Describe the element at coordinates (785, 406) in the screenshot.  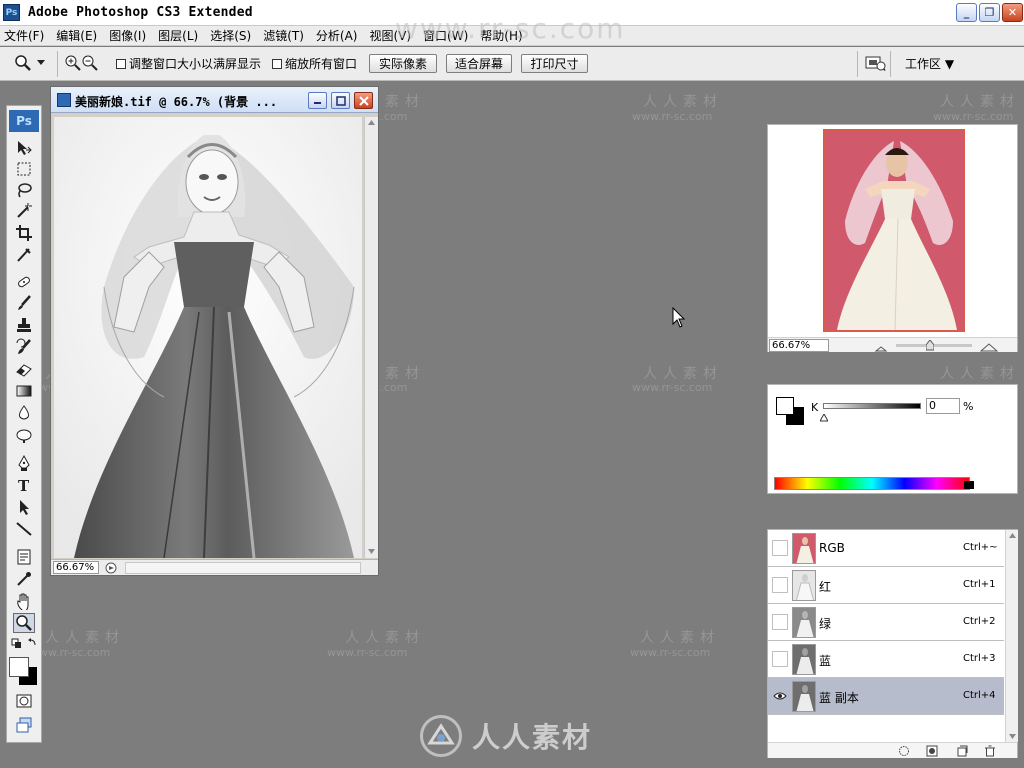
I see `color-foreground-swatch` at that location.